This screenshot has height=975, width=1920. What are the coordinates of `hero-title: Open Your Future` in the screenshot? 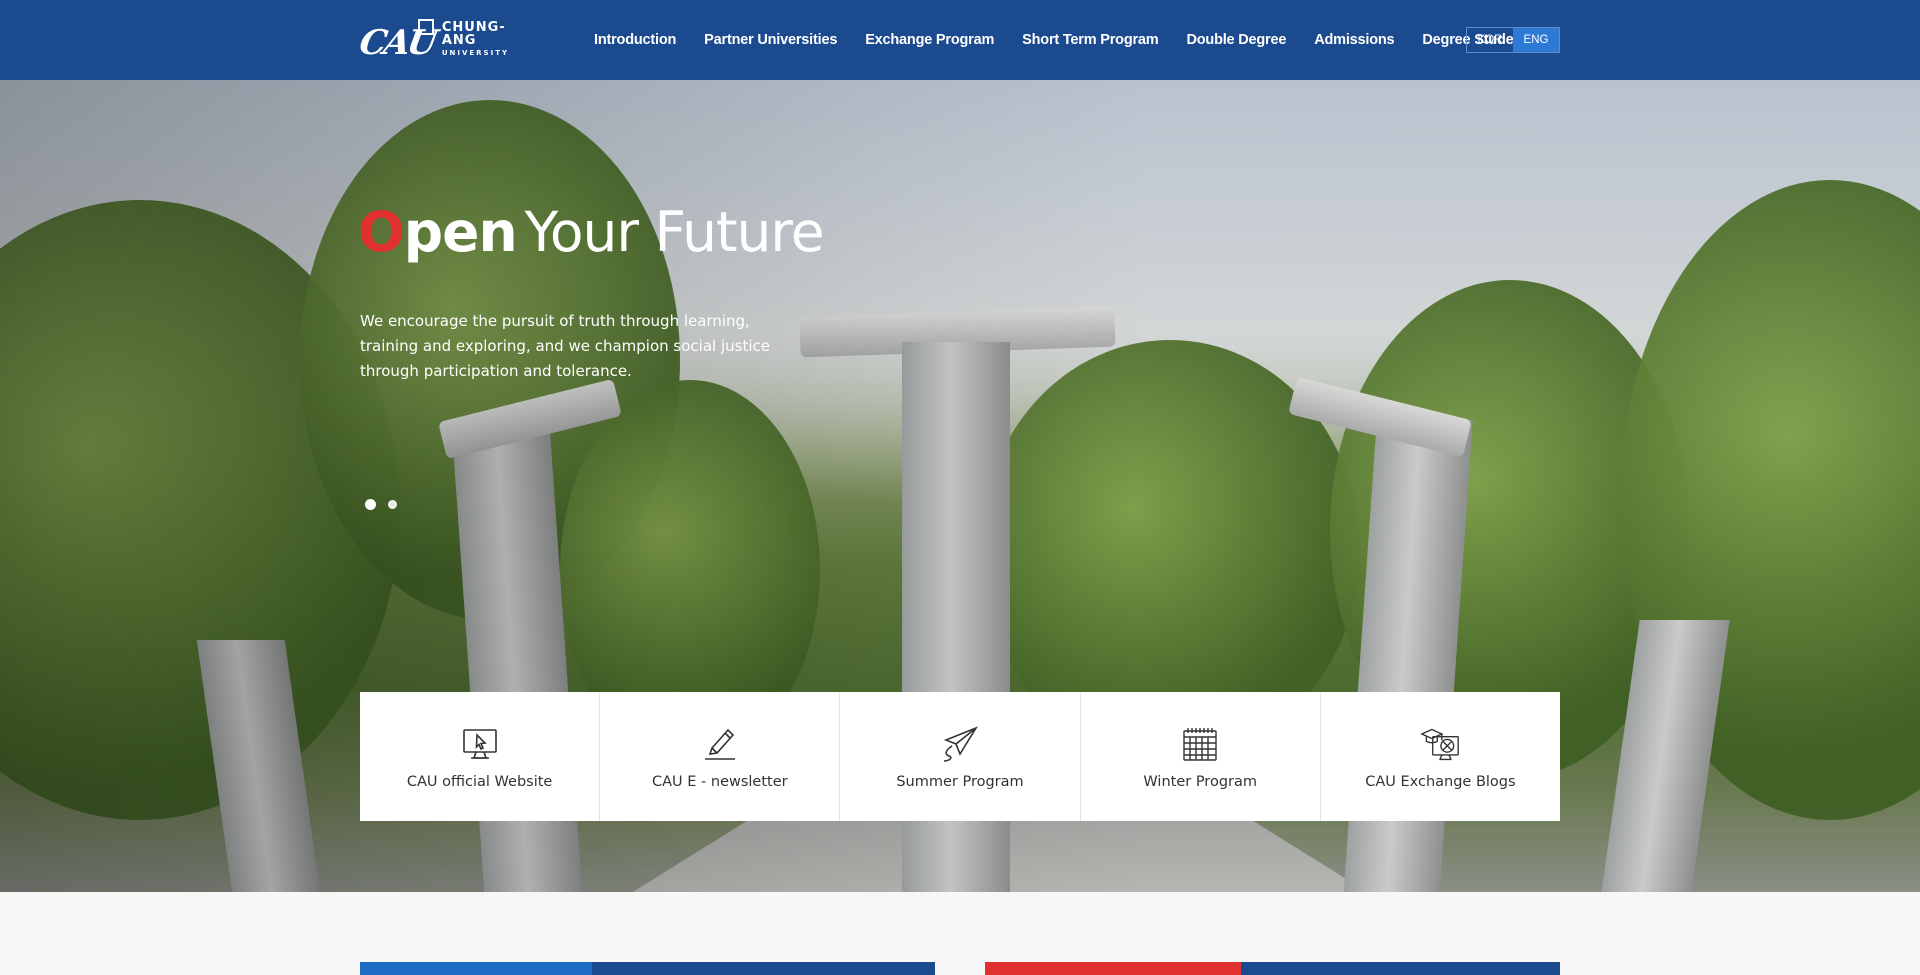 It's located at (591, 232).